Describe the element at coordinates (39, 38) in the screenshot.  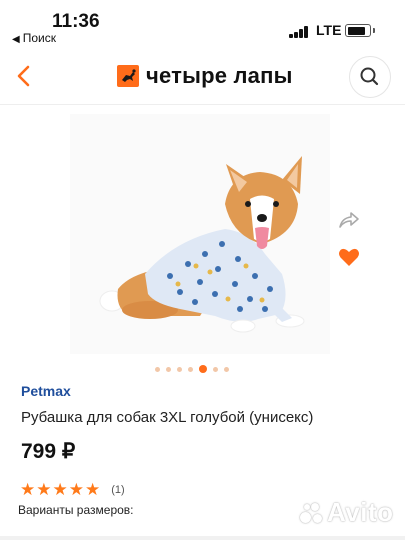
I see `back-app-label: Поиск` at that location.